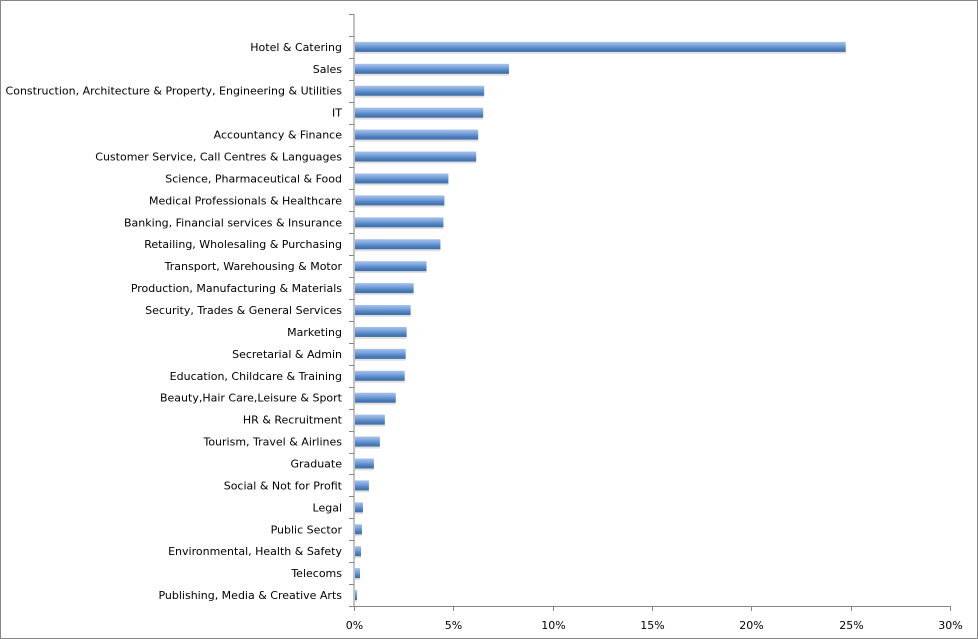  Describe the element at coordinates (250, 595) in the screenshot. I see `category-label: Publishing, Media & Creative Arts` at that location.